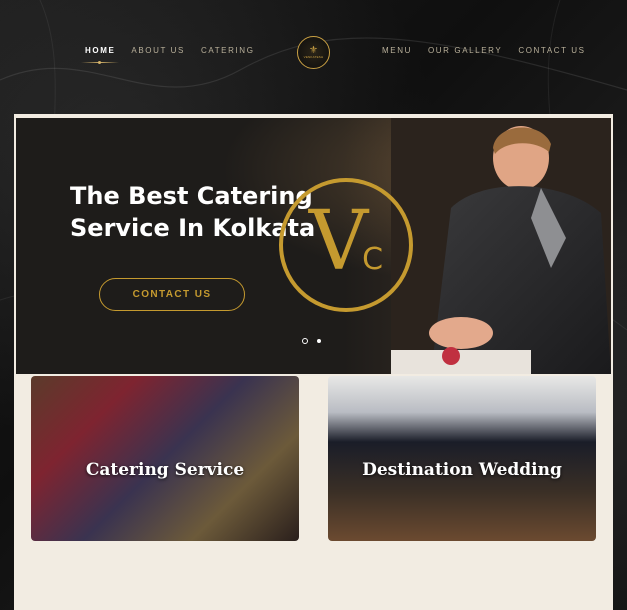  I want to click on nav-right: MENU OUR GALLERY CONTACT US, so click(484, 50).